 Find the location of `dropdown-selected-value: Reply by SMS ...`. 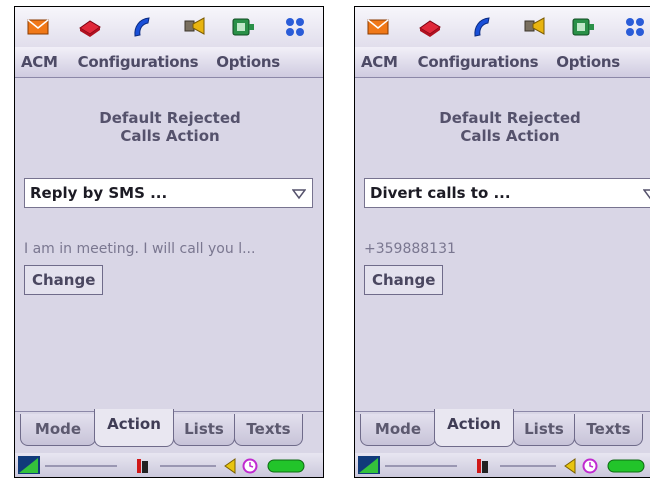

dropdown-selected-value: Reply by SMS ... is located at coordinates (99, 193).